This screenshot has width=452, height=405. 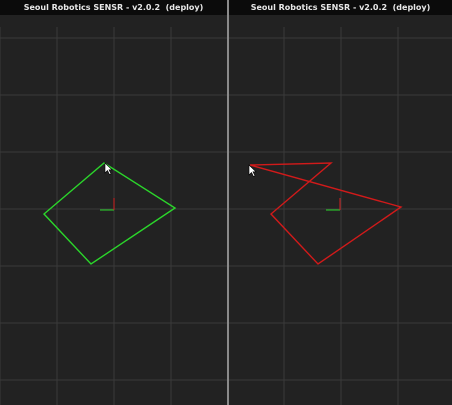 What do you see at coordinates (108, 168) in the screenshot?
I see `arrow-cursor-icon` at bounding box center [108, 168].